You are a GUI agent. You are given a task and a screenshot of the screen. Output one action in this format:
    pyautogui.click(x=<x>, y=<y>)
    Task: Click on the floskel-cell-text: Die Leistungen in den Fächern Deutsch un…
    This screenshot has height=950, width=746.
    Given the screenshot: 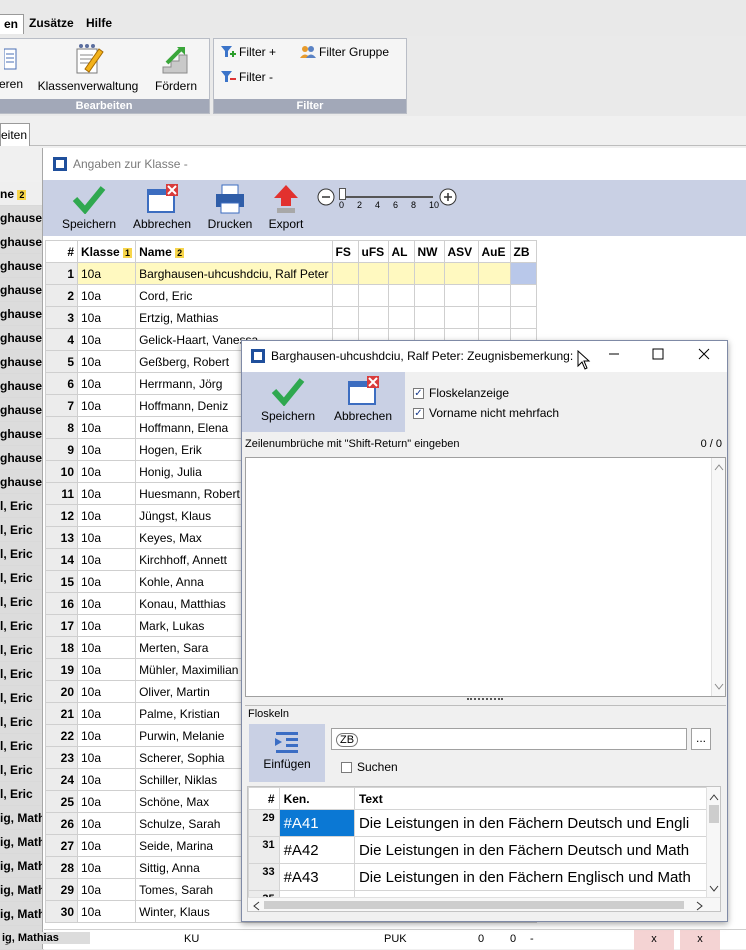 What is the action you would take?
    pyautogui.click(x=536, y=850)
    